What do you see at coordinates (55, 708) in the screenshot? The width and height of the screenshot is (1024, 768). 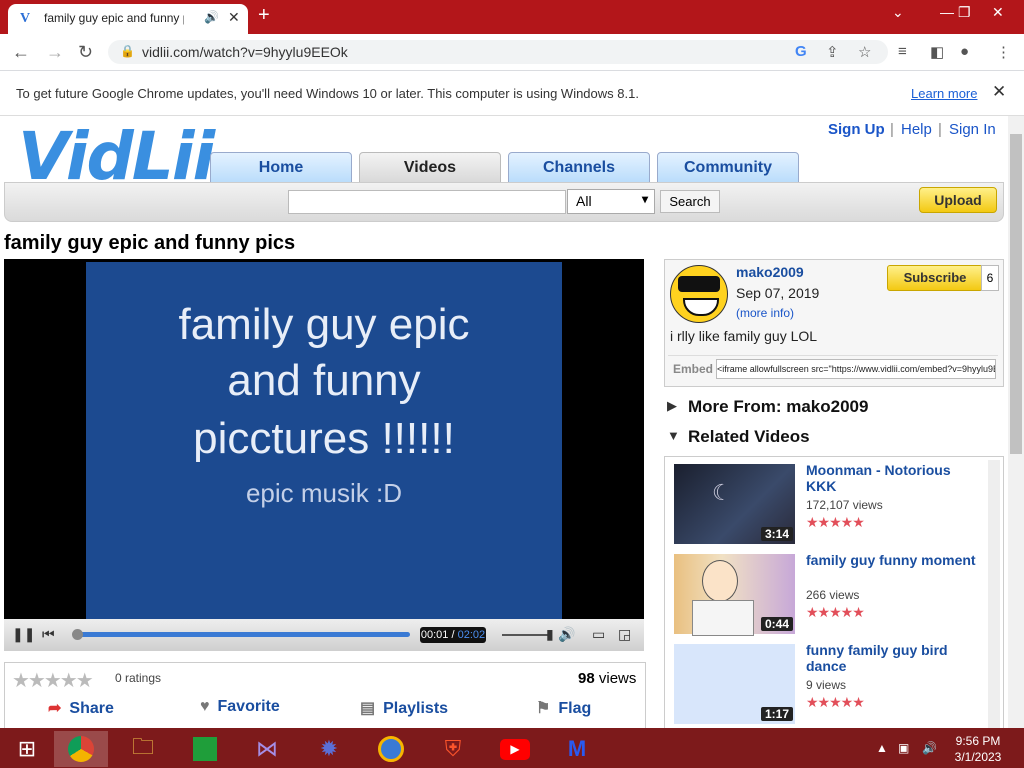 I see `share-icon: ➦` at bounding box center [55, 708].